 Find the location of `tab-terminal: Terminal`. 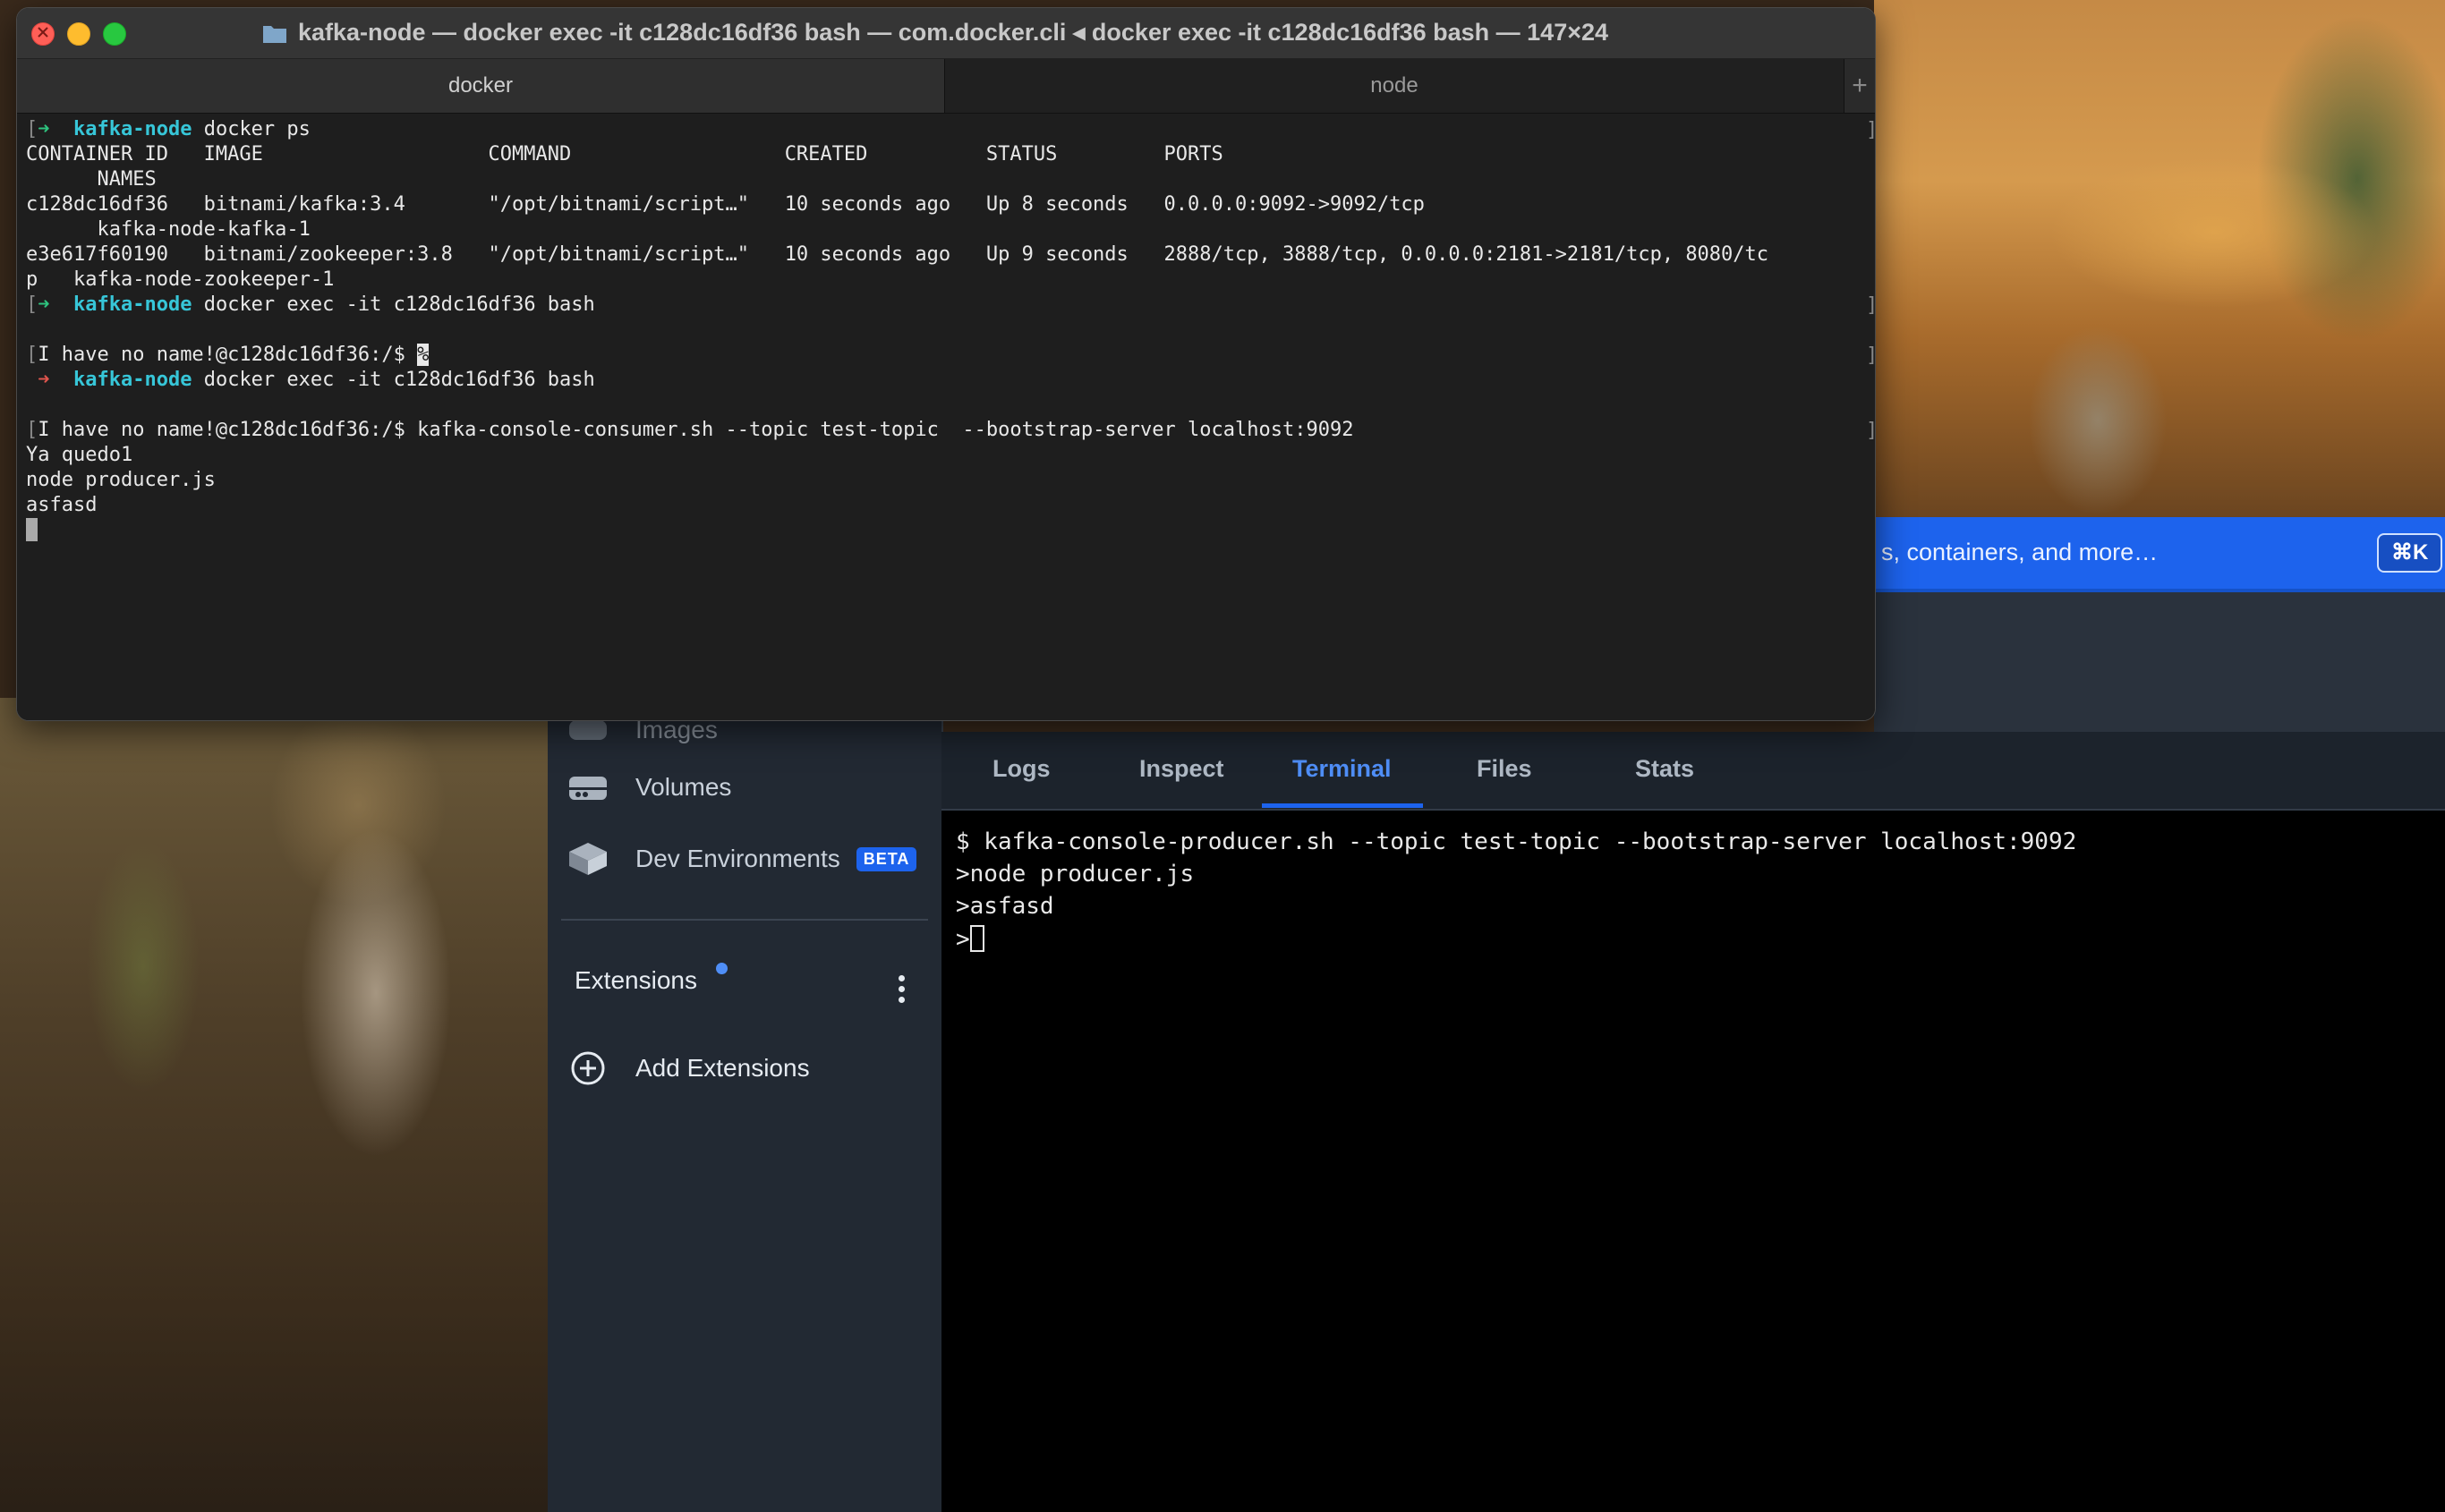

tab-terminal: Terminal is located at coordinates (1342, 769).